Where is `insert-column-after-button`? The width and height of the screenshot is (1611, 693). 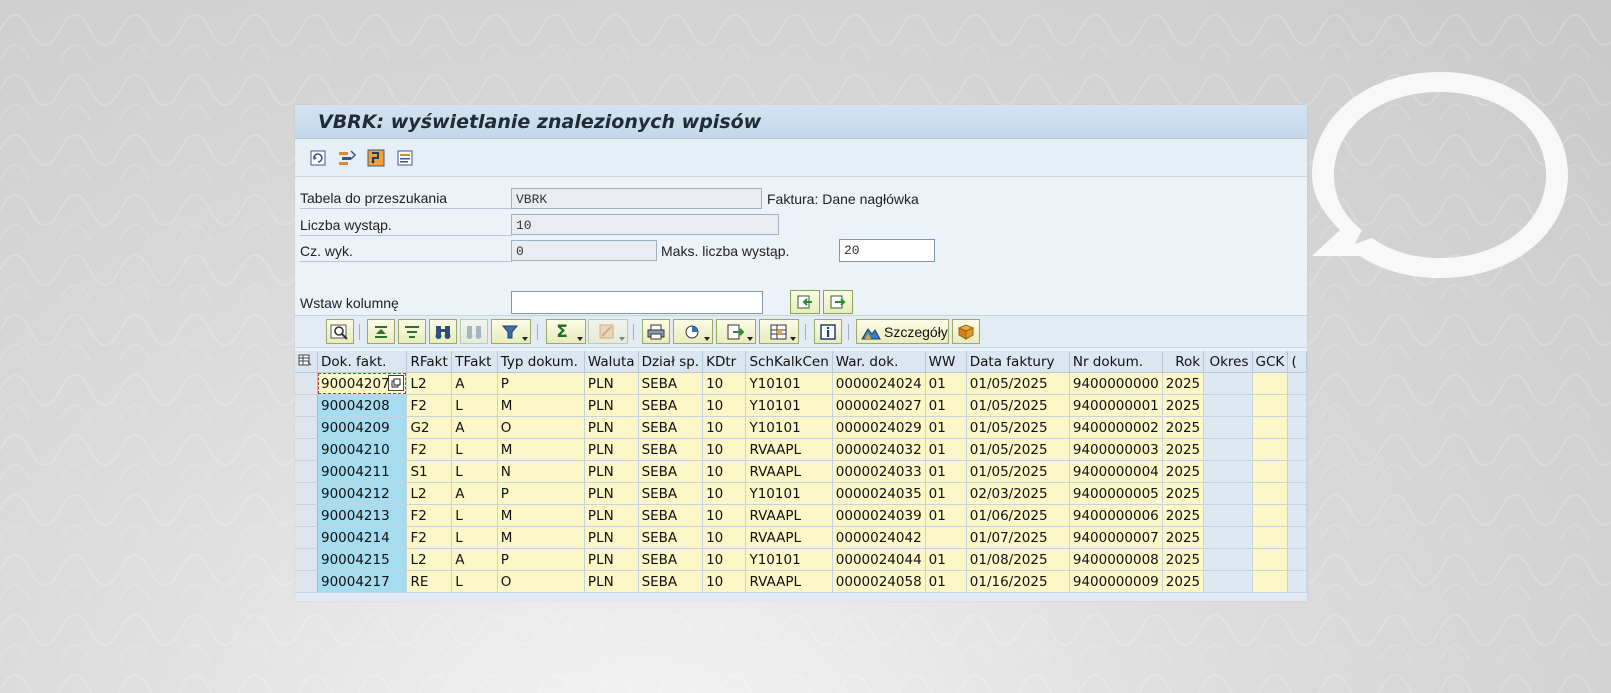
insert-column-after-button is located at coordinates (838, 302).